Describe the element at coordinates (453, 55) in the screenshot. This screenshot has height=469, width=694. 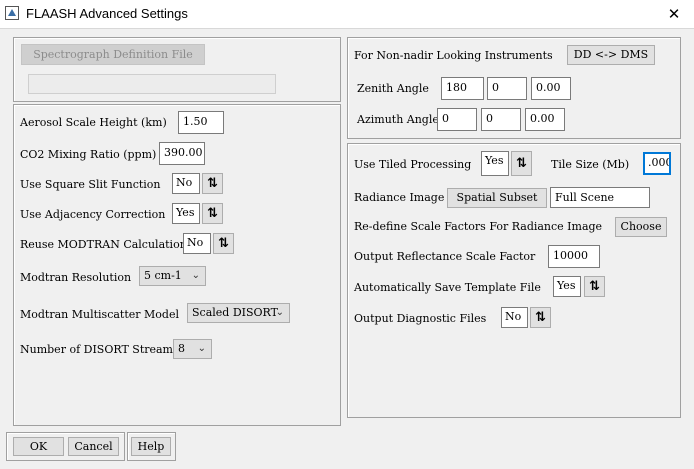
I see `non-nadir-label: For Non-nadir Looking Instruments` at that location.